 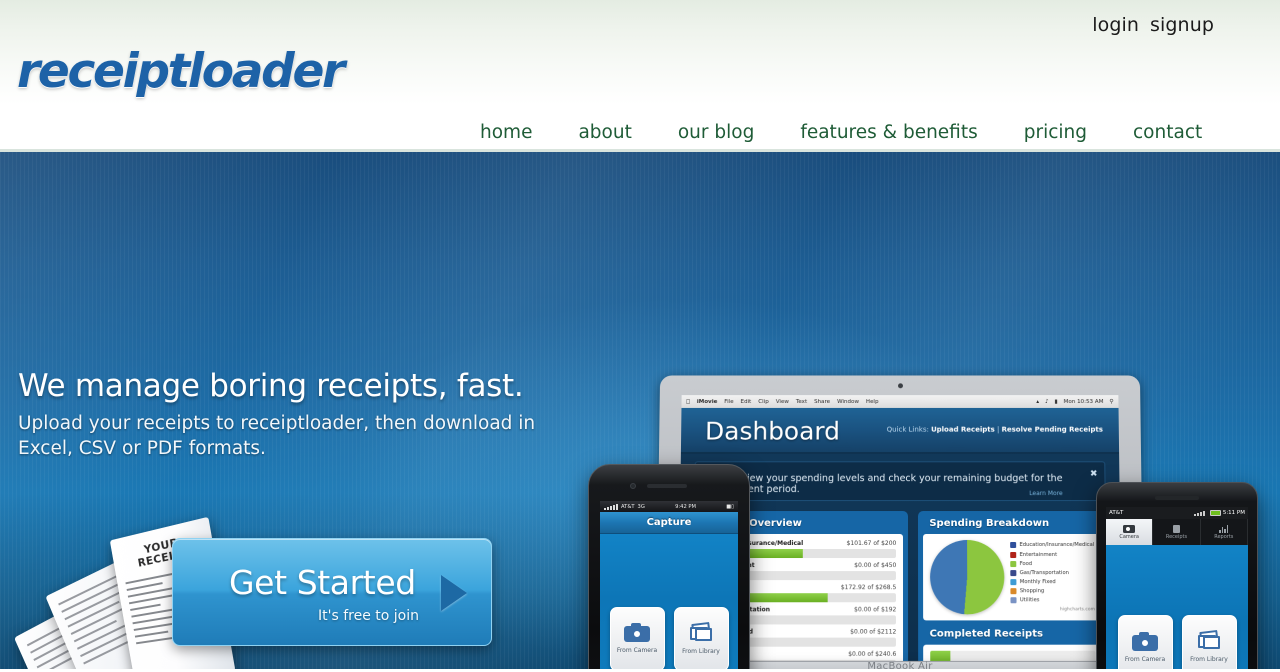 What do you see at coordinates (506, 132) in the screenshot?
I see `nav-item-home: home` at bounding box center [506, 132].